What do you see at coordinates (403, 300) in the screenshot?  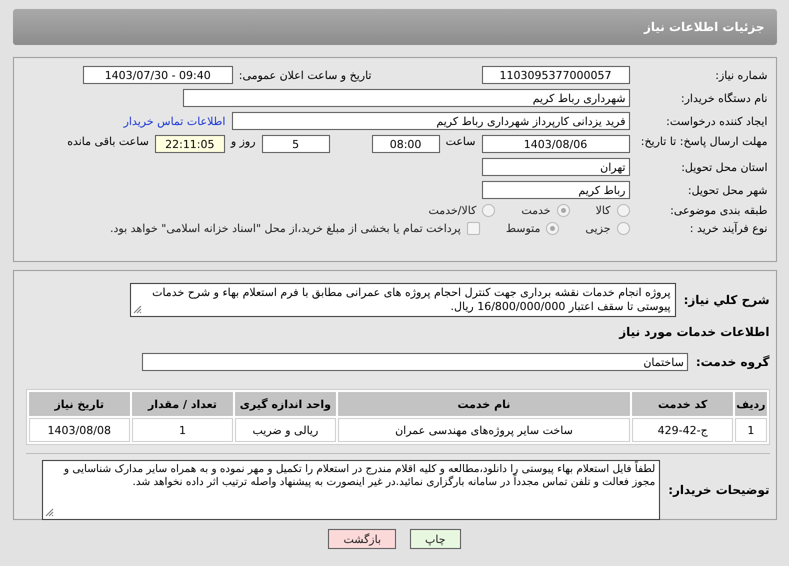 I see `description-text: پروژه انجام خدمات نقشه برداری جهت کنترل احجام پروژه های عمرانی مطابق با فرم استعلام بهاء و شرح خدمات پیوستی تا سقف اعتبار 16/800/000/000 ریال.` at bounding box center [403, 300].